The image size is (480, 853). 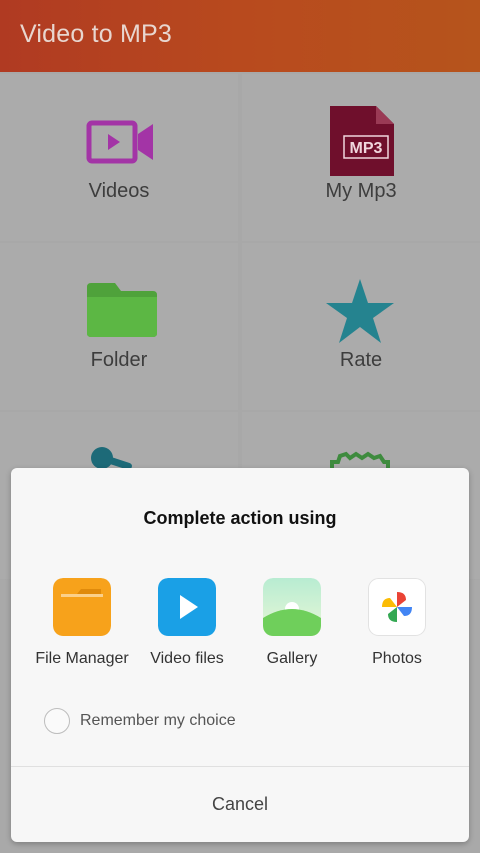 I want to click on video-camera-icon, so click(x=119, y=142).